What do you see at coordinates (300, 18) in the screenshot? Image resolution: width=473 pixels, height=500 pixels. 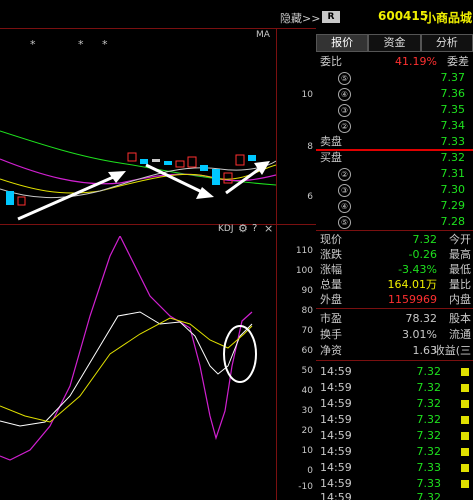 I see `hide-panel-link: 隐藏>>` at bounding box center [300, 18].